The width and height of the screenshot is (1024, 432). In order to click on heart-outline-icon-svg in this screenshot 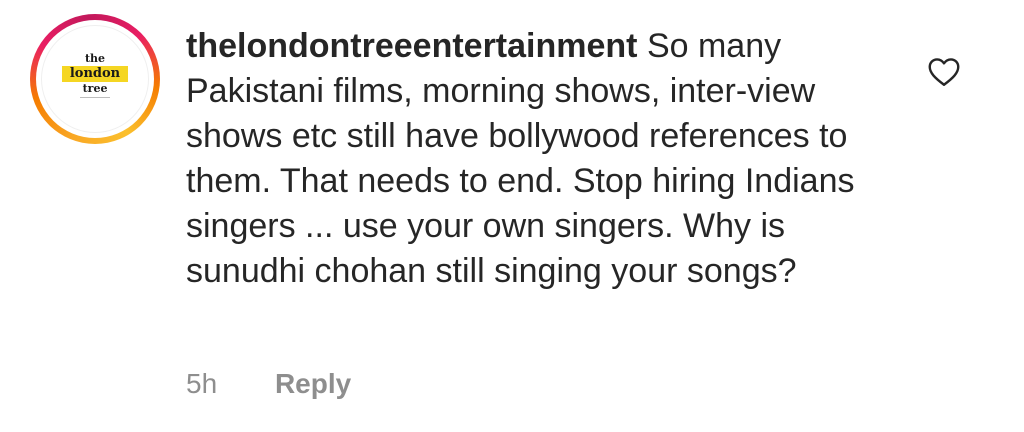, I will do `click(944, 72)`.